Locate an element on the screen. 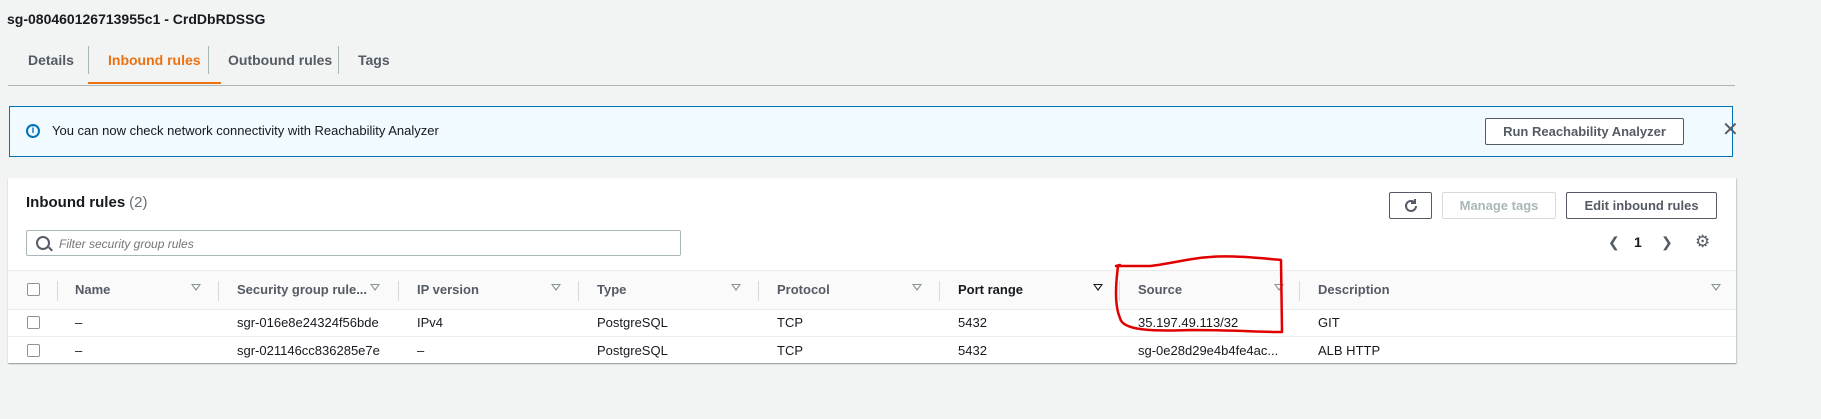 The image size is (1821, 419). cell-description: ALB HTTP is located at coordinates (1349, 350).